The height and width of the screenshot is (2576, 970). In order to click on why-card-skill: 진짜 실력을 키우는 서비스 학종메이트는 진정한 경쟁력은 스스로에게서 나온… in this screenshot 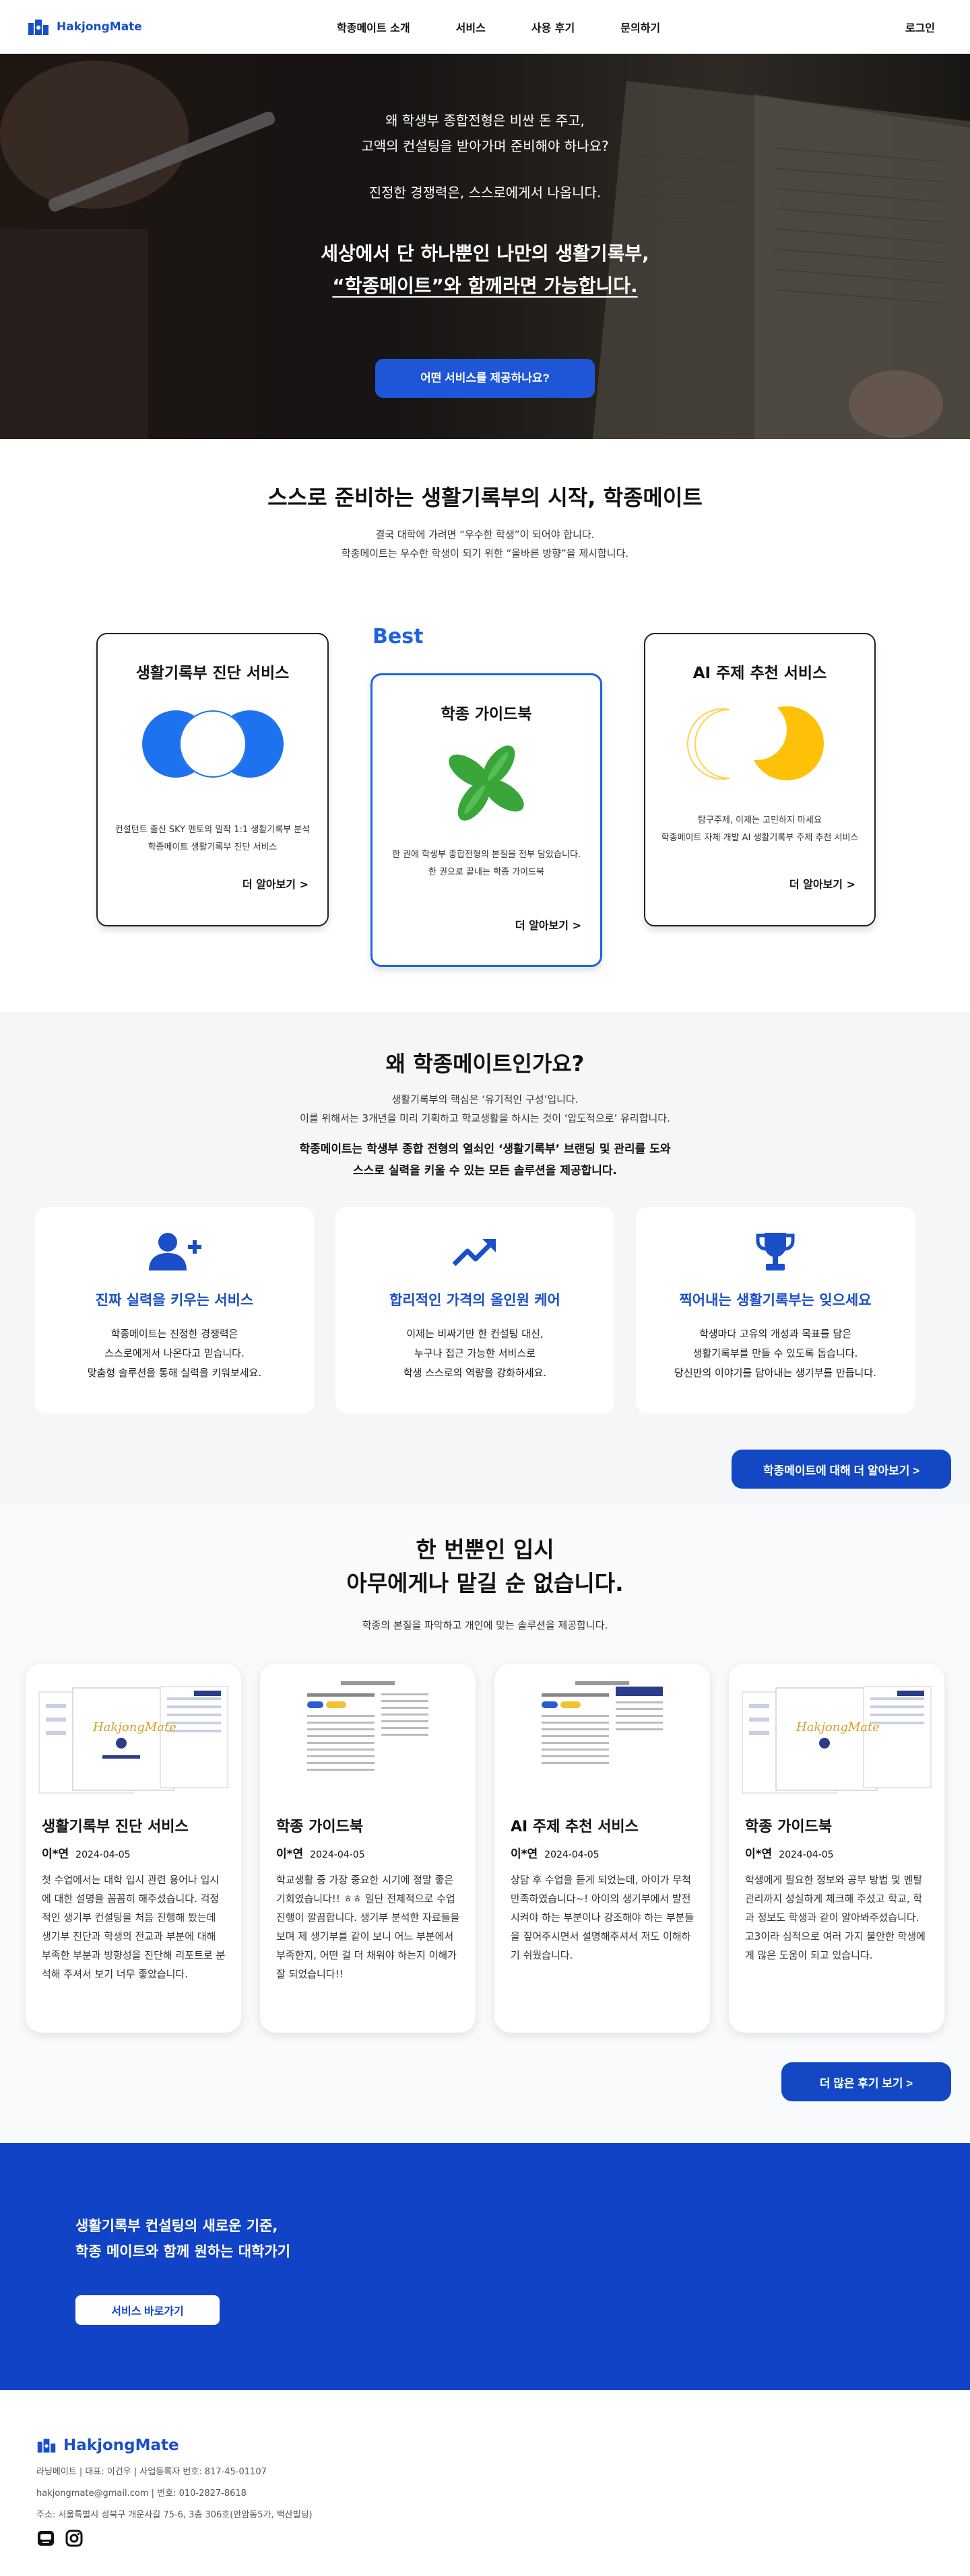, I will do `click(175, 1310)`.